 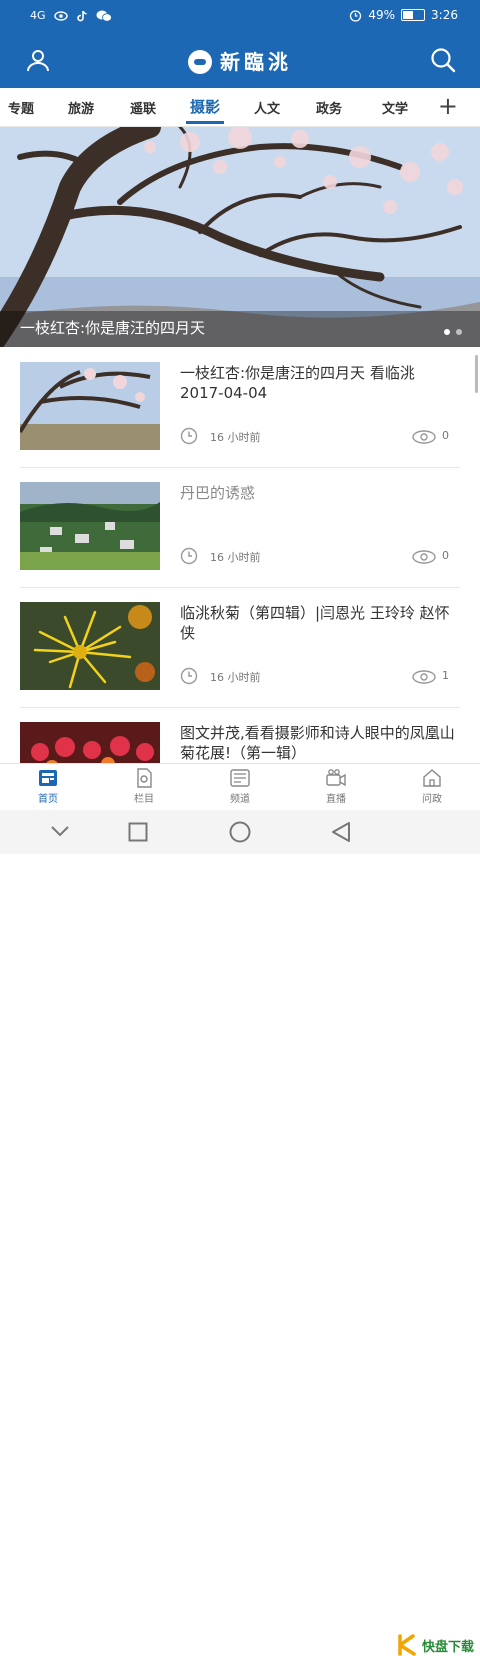 I want to click on network-indicator: 4G, so click(x=38, y=15).